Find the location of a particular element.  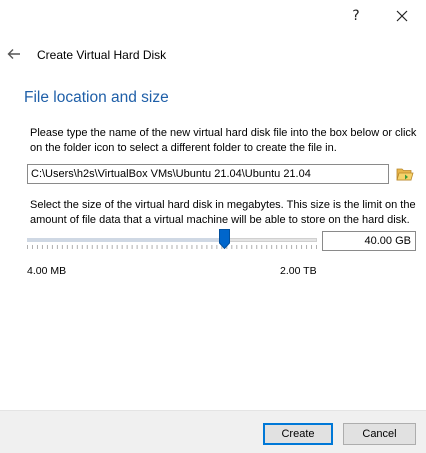

slider-max-label: 2.00 TB is located at coordinates (298, 271).